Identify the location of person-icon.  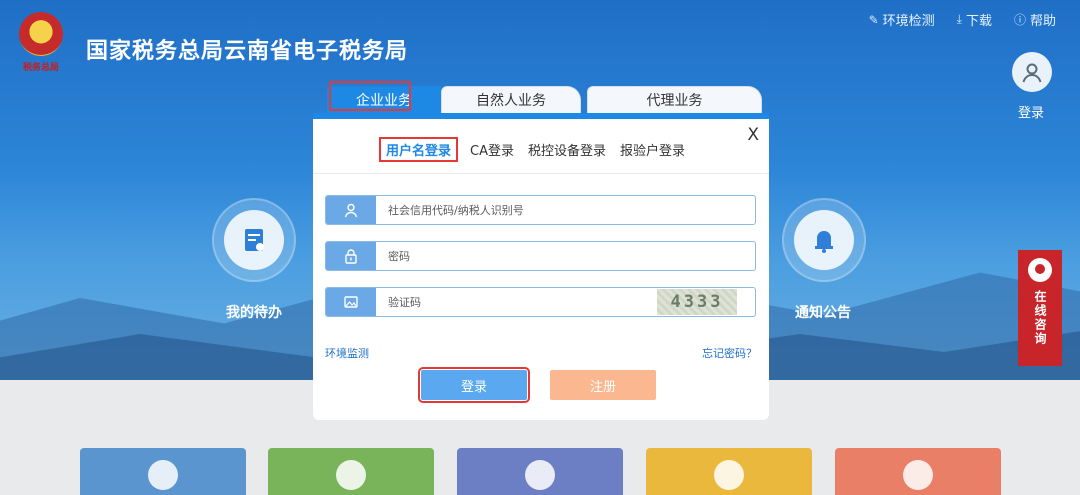
(163, 475).